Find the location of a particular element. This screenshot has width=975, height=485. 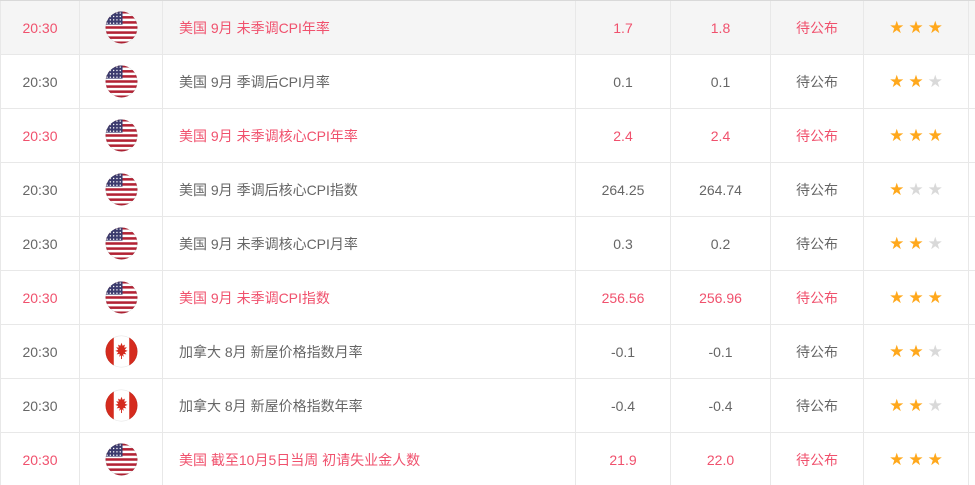

table-row: 20:30 美国 9月 未季调核心CPI年率 2.4 2.4 待公布 ★ ★ ★ is located at coordinates (487, 136).